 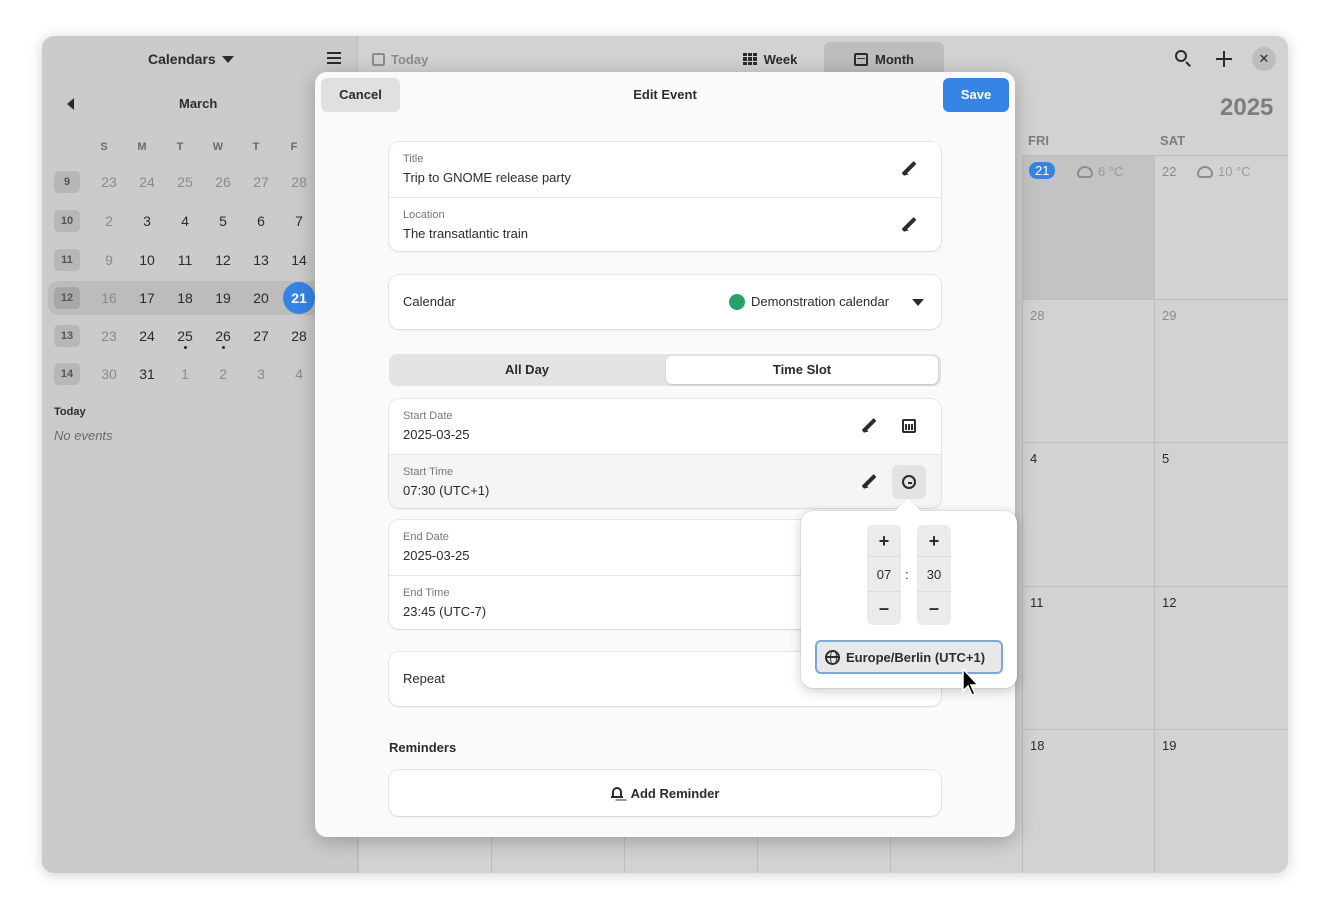 What do you see at coordinates (299, 298) in the screenshot?
I see `mini-calendar-today: 21` at bounding box center [299, 298].